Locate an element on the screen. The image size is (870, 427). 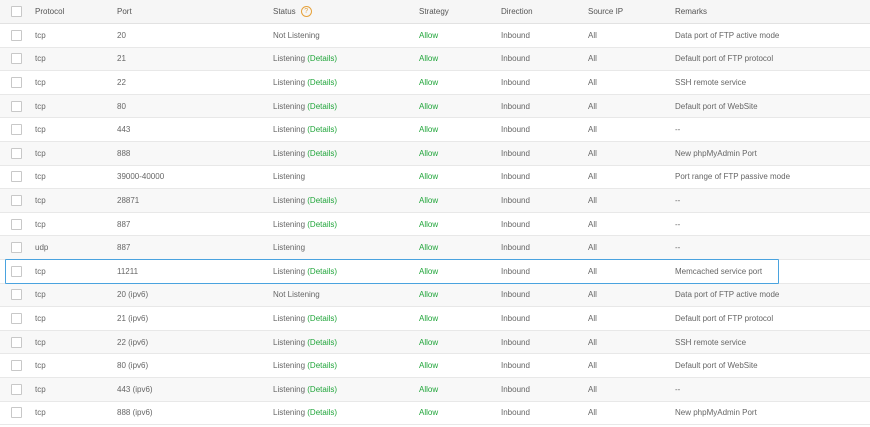
help-icon: ? is located at coordinates (306, 11).